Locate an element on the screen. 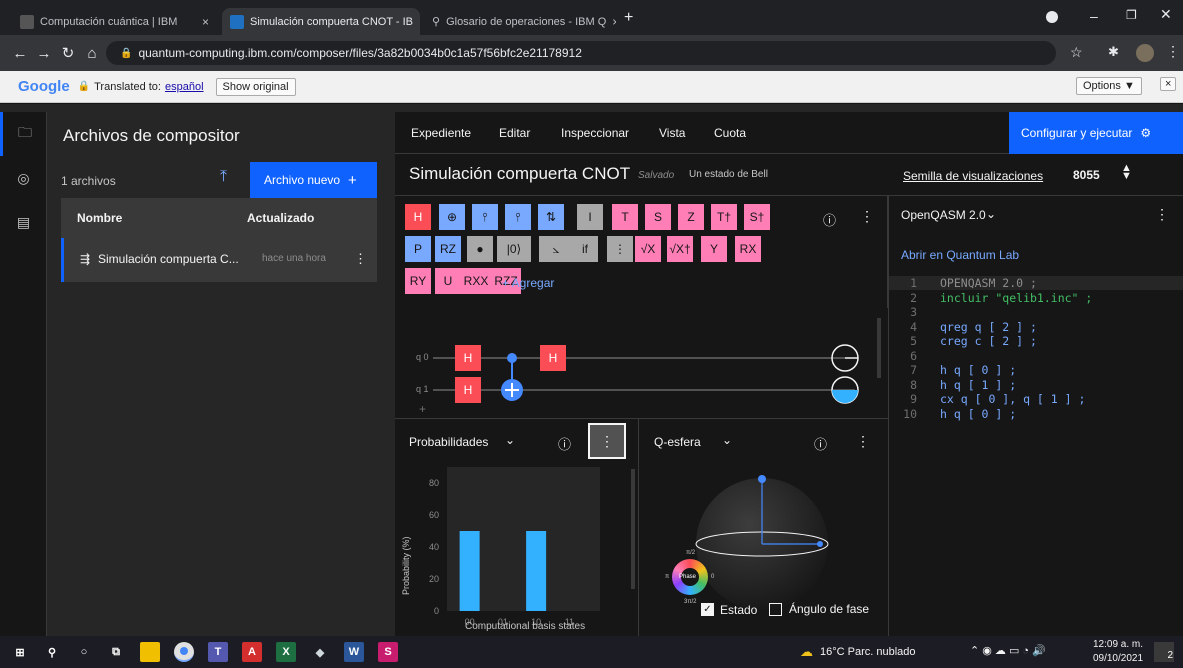  extensions-icon: ✱ is located at coordinates (1113, 52).